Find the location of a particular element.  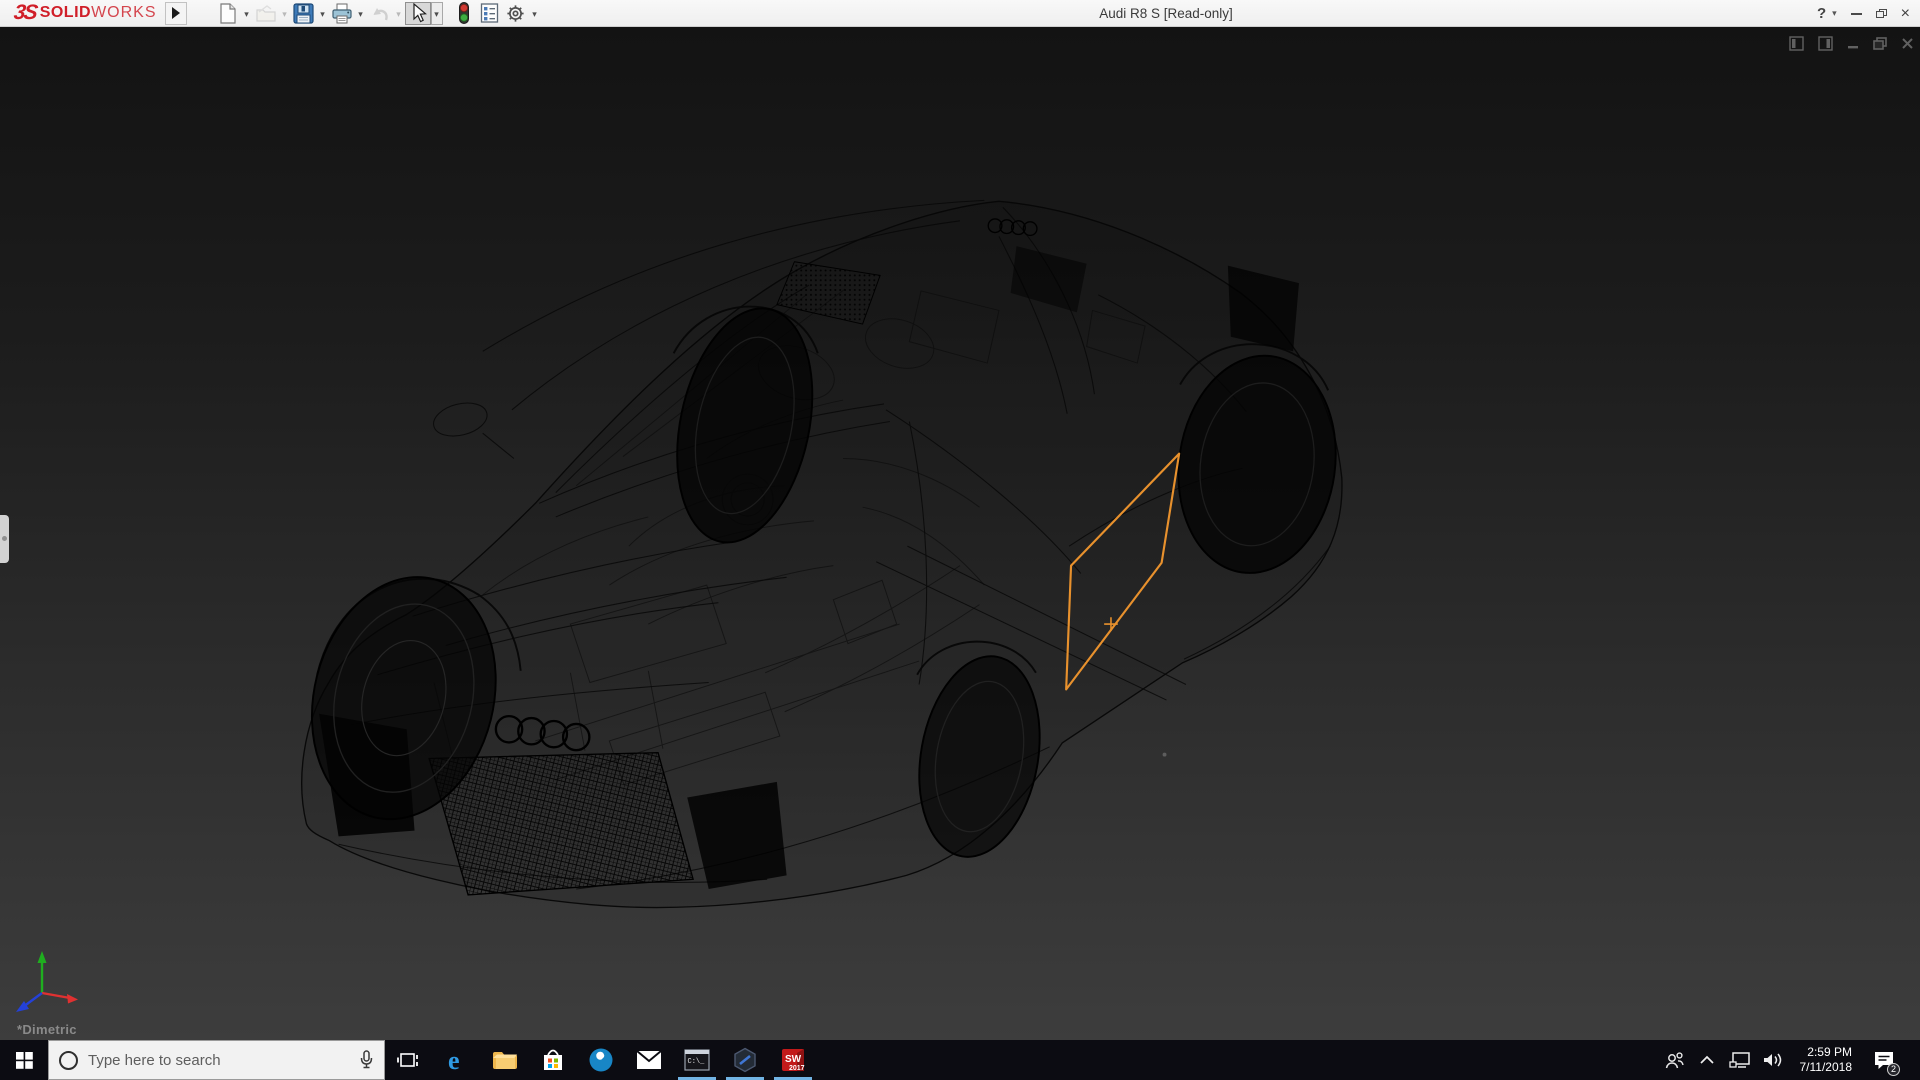

start-button is located at coordinates (24, 1060).